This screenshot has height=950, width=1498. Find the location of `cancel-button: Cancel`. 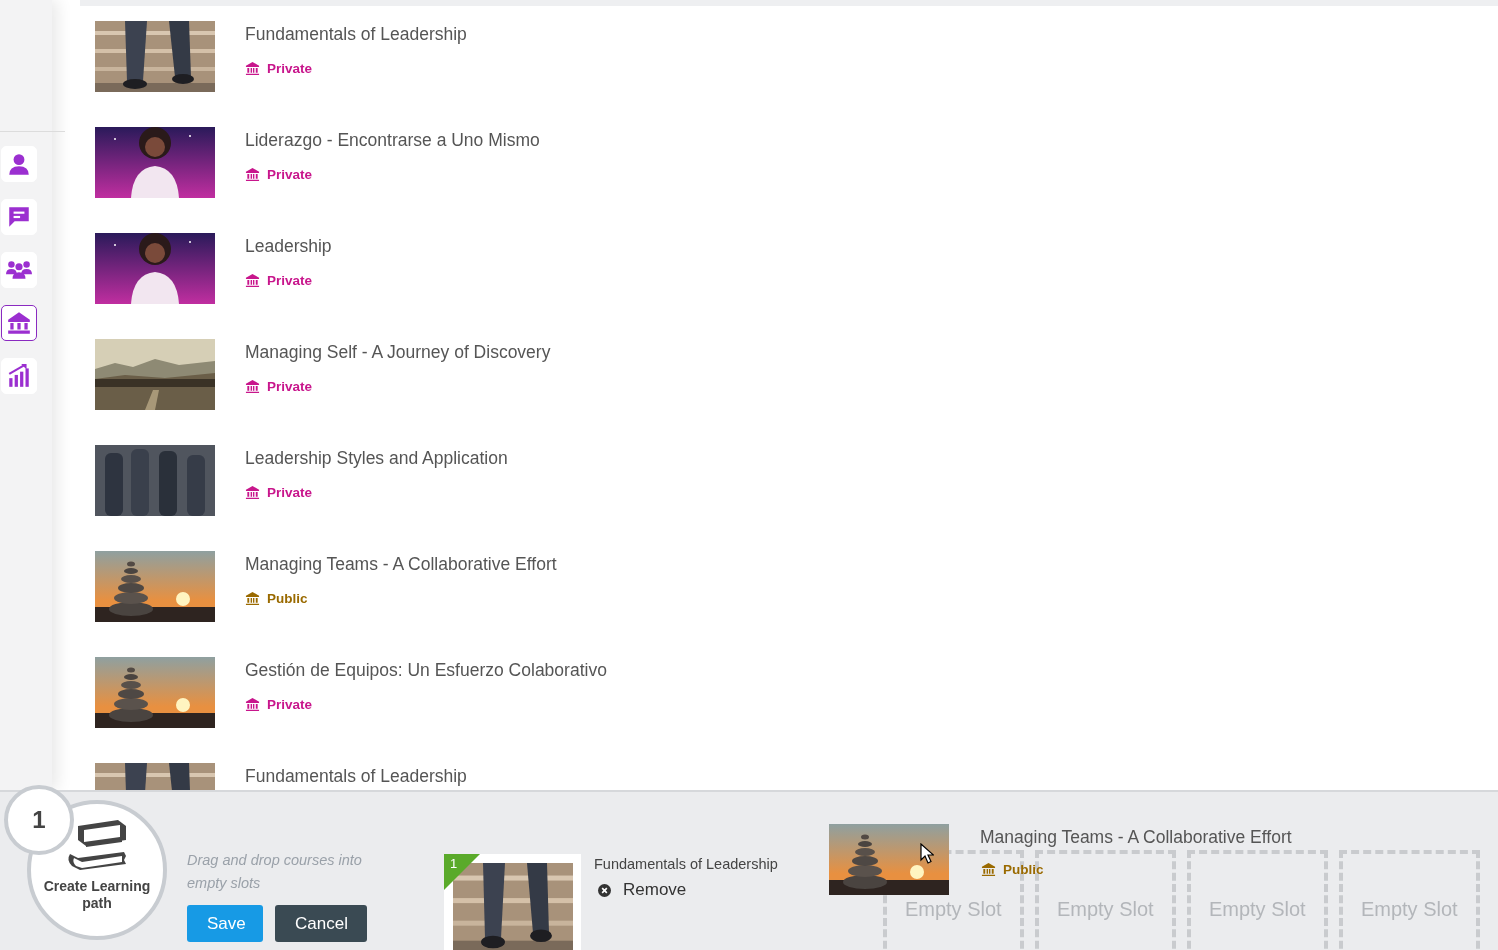

cancel-button: Cancel is located at coordinates (321, 923).